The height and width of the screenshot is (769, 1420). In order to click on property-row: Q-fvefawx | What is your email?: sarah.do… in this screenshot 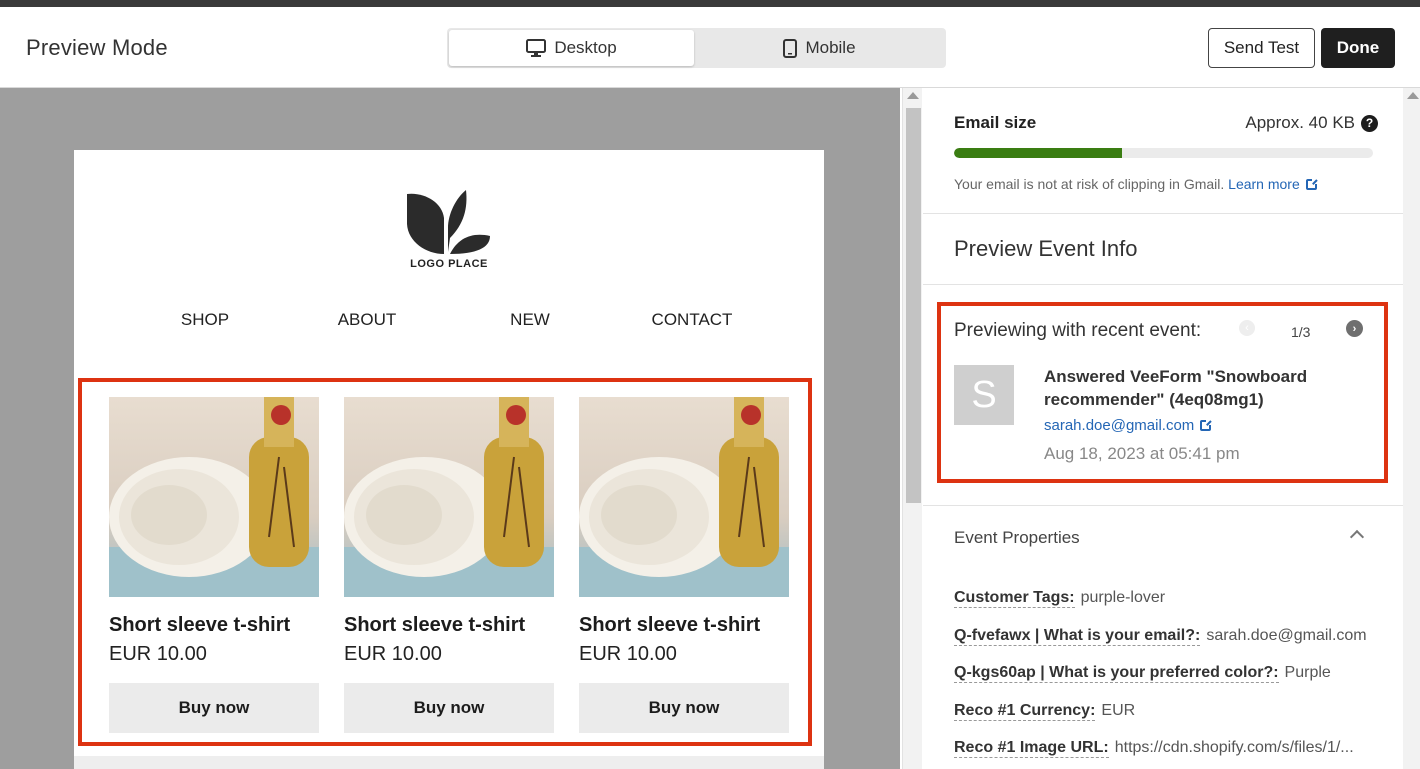, I will do `click(1164, 645)`.